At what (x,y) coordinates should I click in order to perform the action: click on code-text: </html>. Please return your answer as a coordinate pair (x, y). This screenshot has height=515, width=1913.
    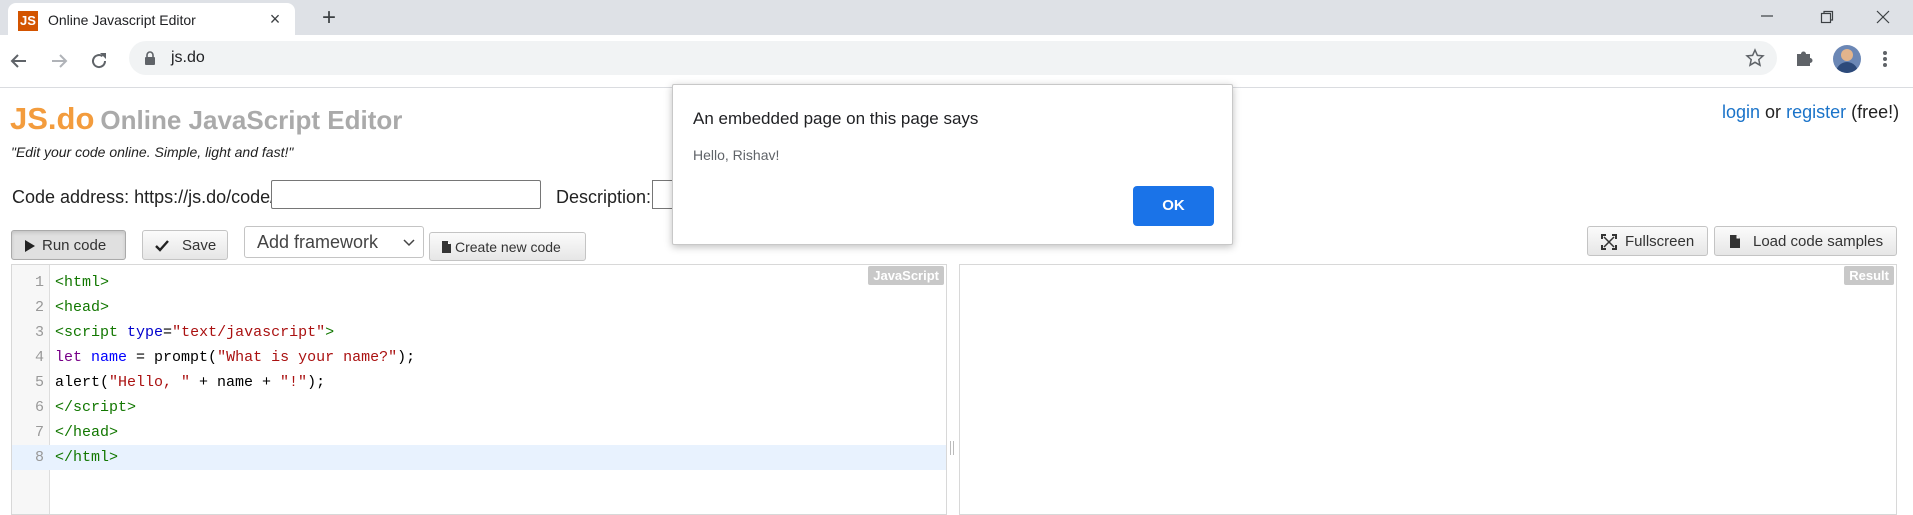
    Looking at the image, I should click on (87, 457).